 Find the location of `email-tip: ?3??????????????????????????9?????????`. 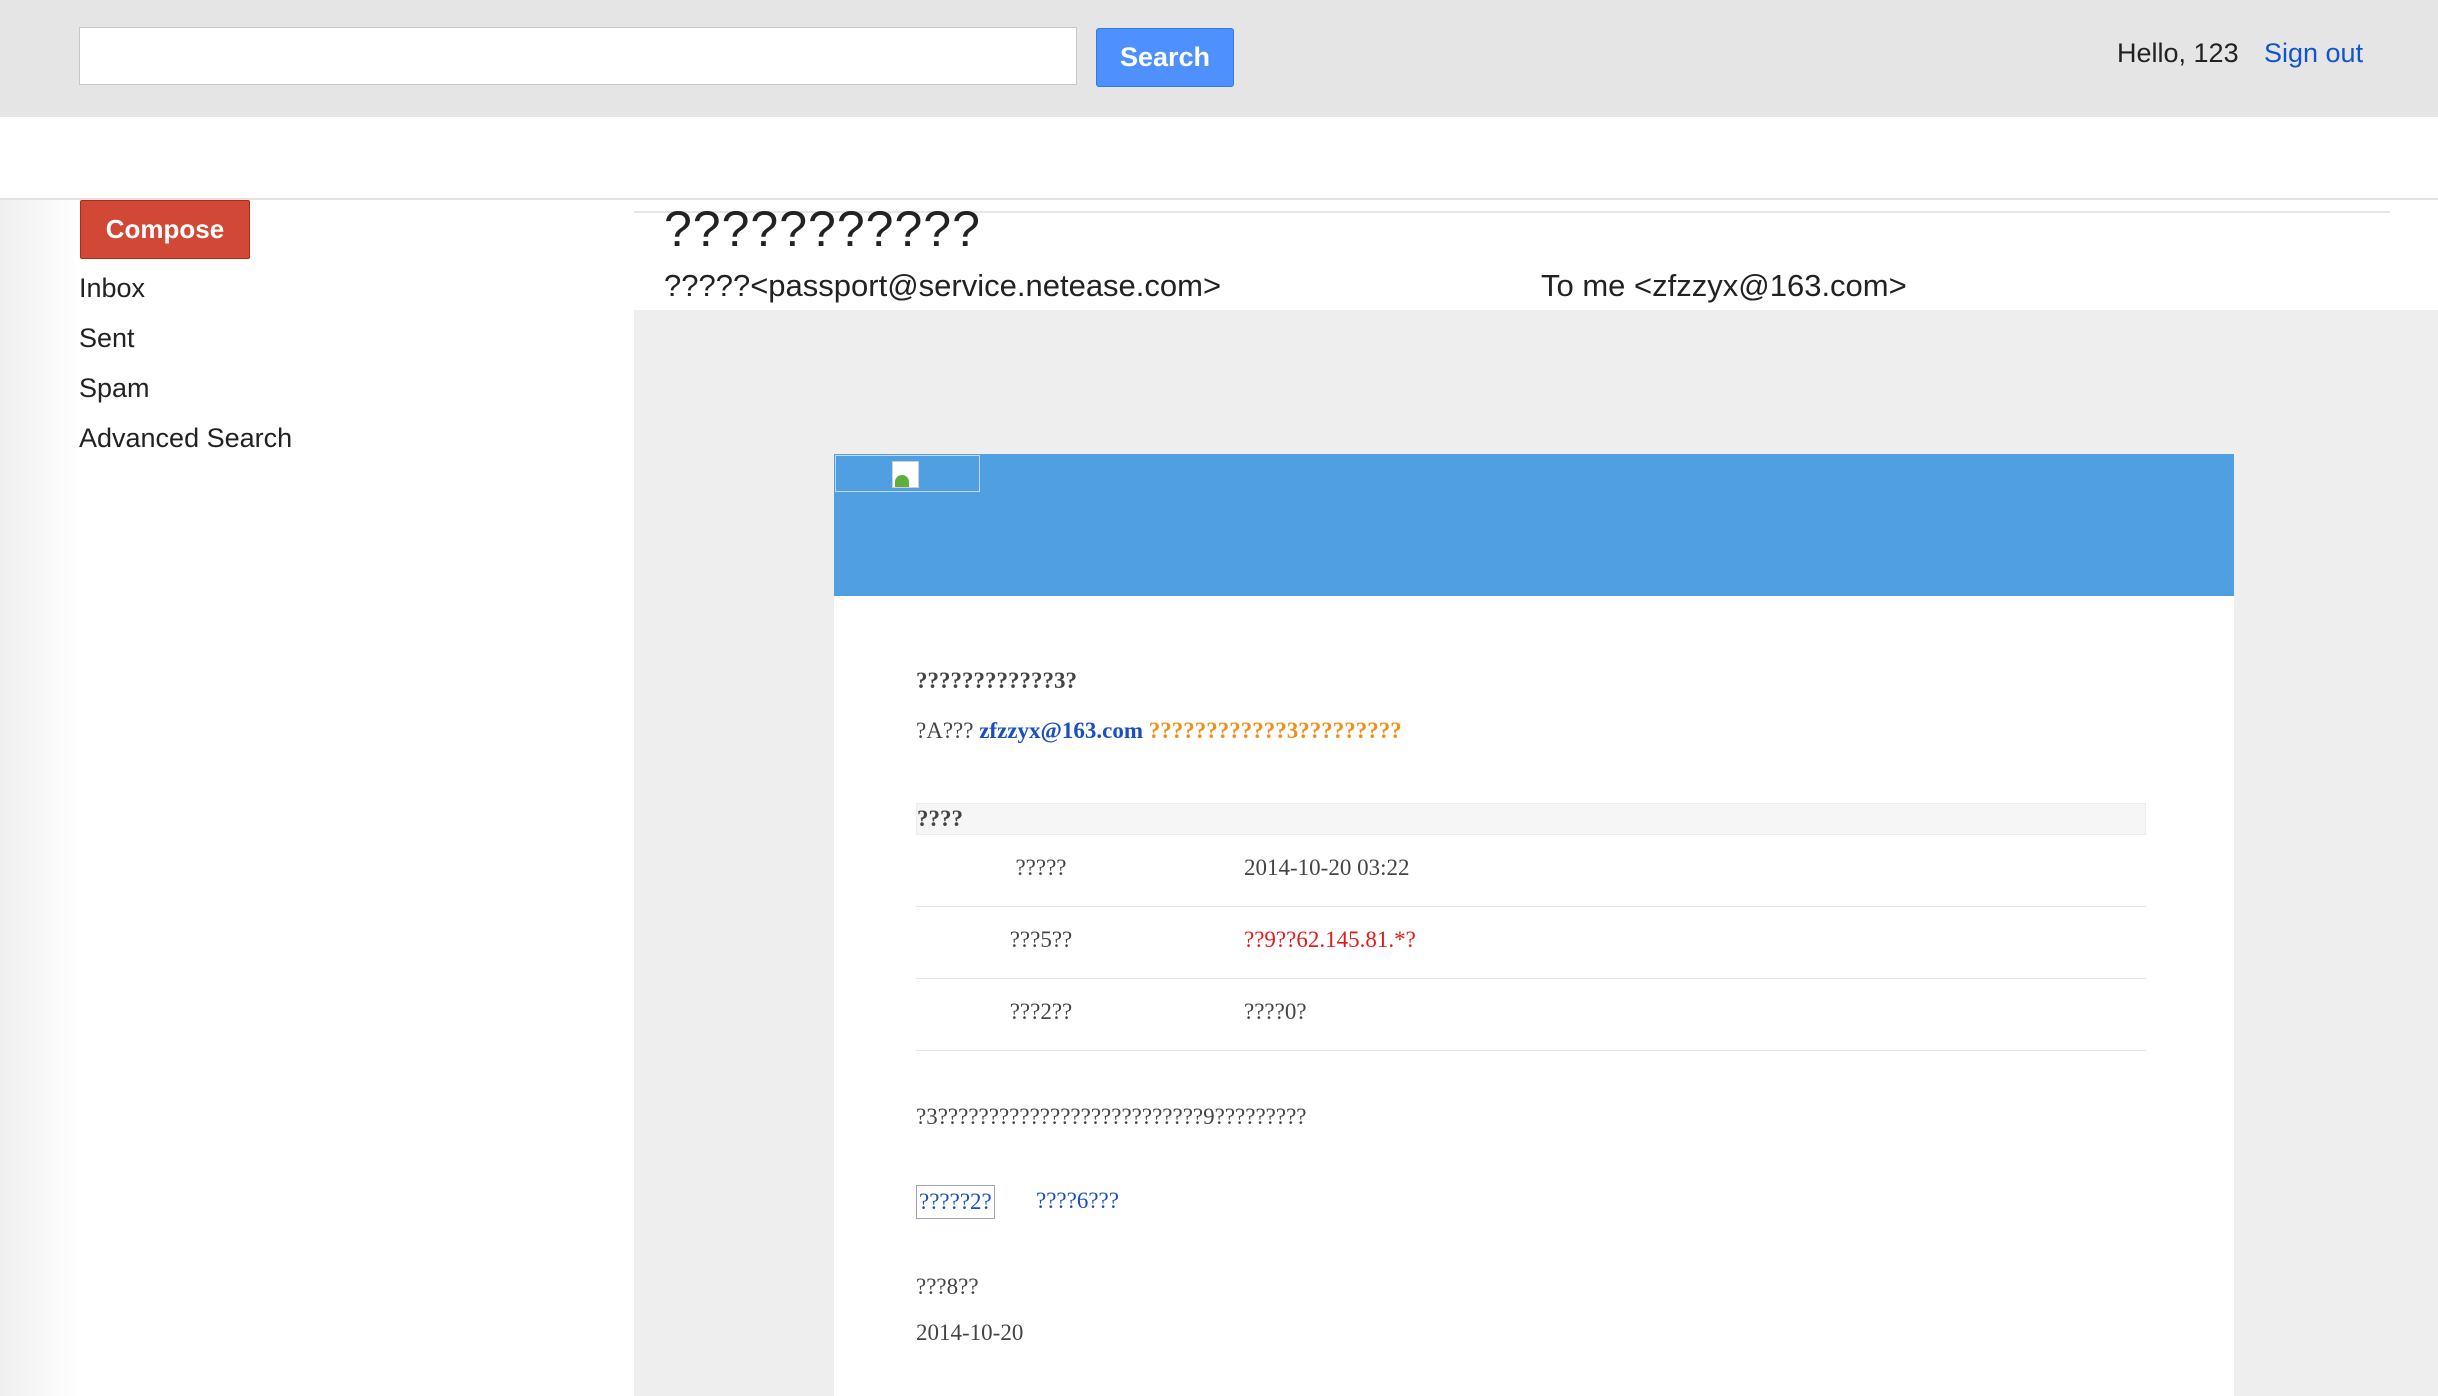

email-tip: ?3??????????????????????????9????????? is located at coordinates (1111, 1116).